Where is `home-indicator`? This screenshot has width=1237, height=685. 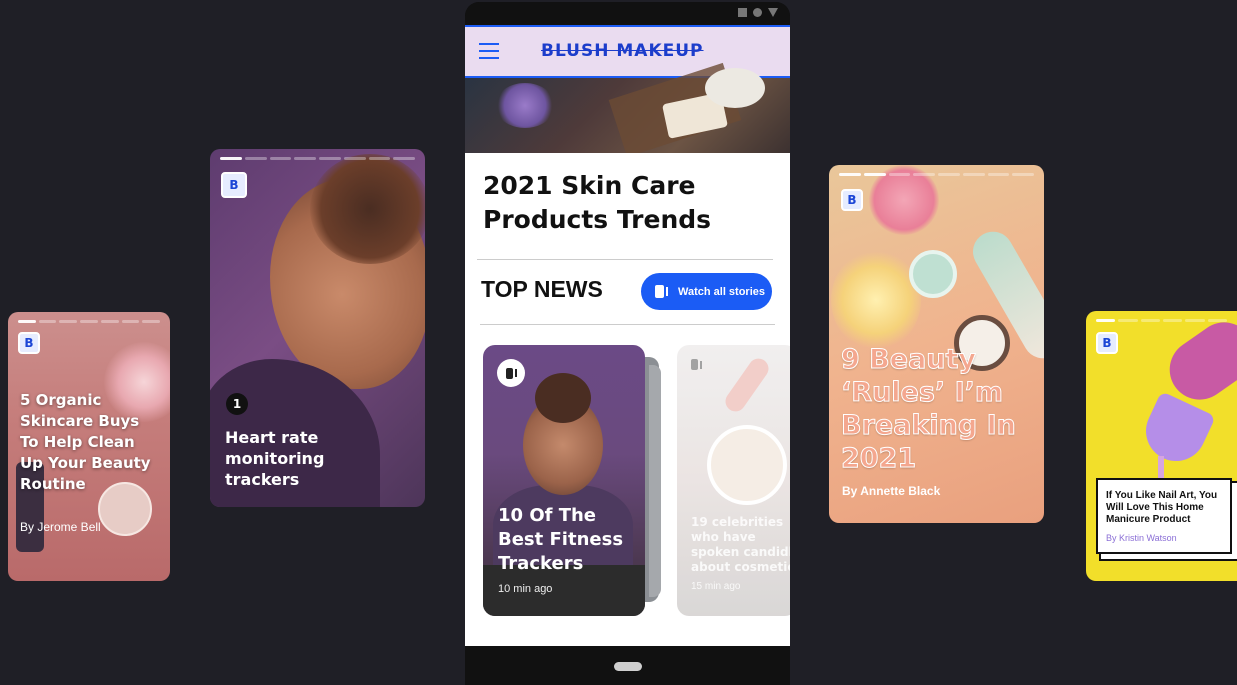
home-indicator is located at coordinates (628, 666).